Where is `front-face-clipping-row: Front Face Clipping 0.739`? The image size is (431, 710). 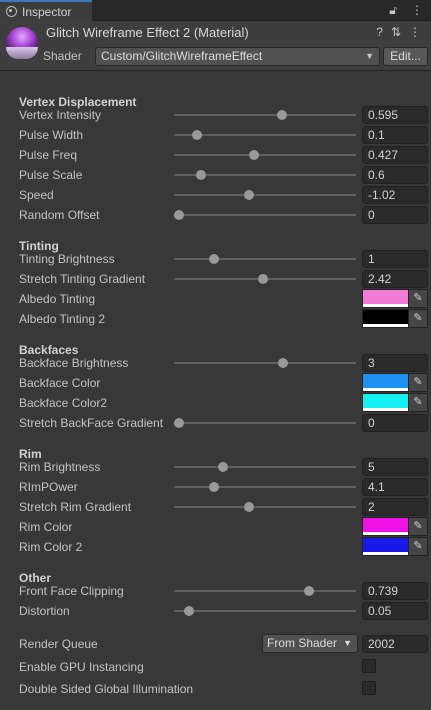 front-face-clipping-row: Front Face Clipping 0.739 is located at coordinates (215, 591).